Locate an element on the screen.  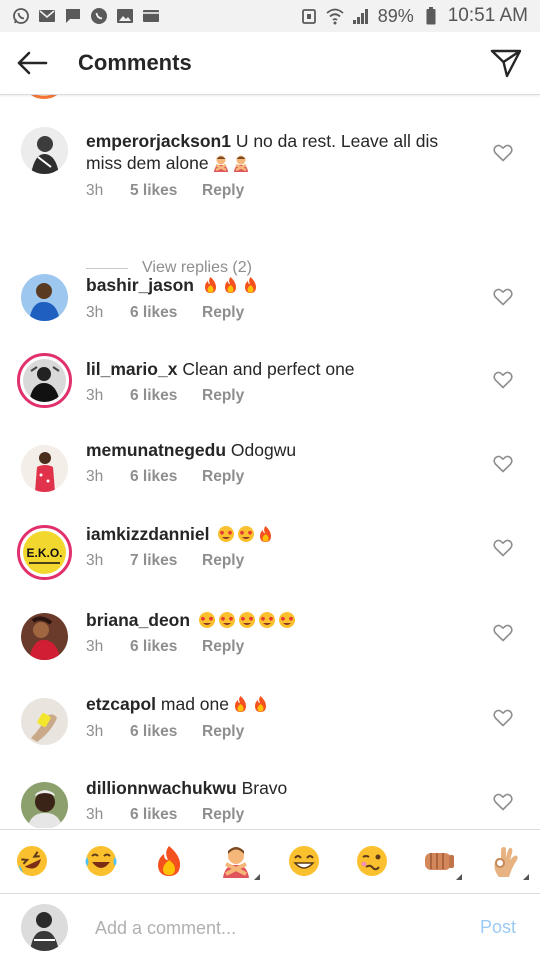
avatar: E.K.O. is located at coordinates (44, 552).